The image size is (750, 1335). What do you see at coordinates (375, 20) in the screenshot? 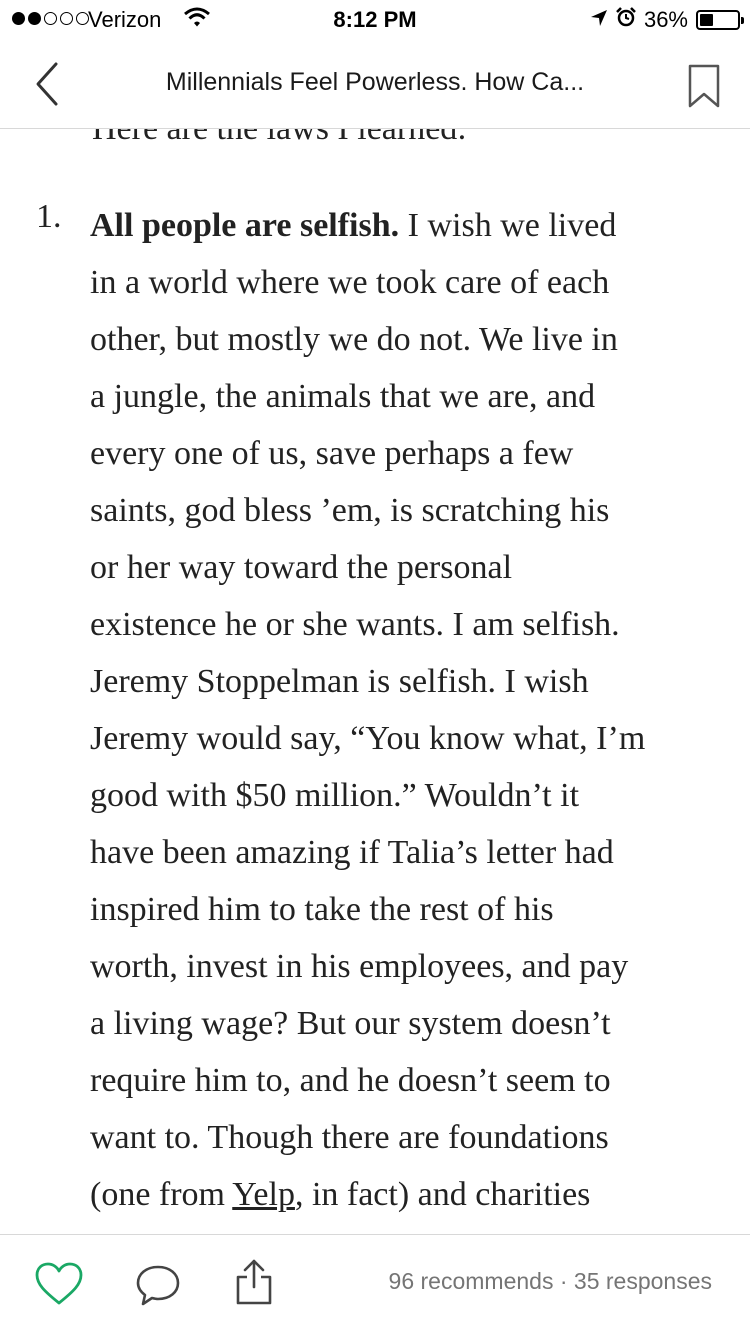
I see `status-bar: Verizon 8:12 PM 36%` at bounding box center [375, 20].